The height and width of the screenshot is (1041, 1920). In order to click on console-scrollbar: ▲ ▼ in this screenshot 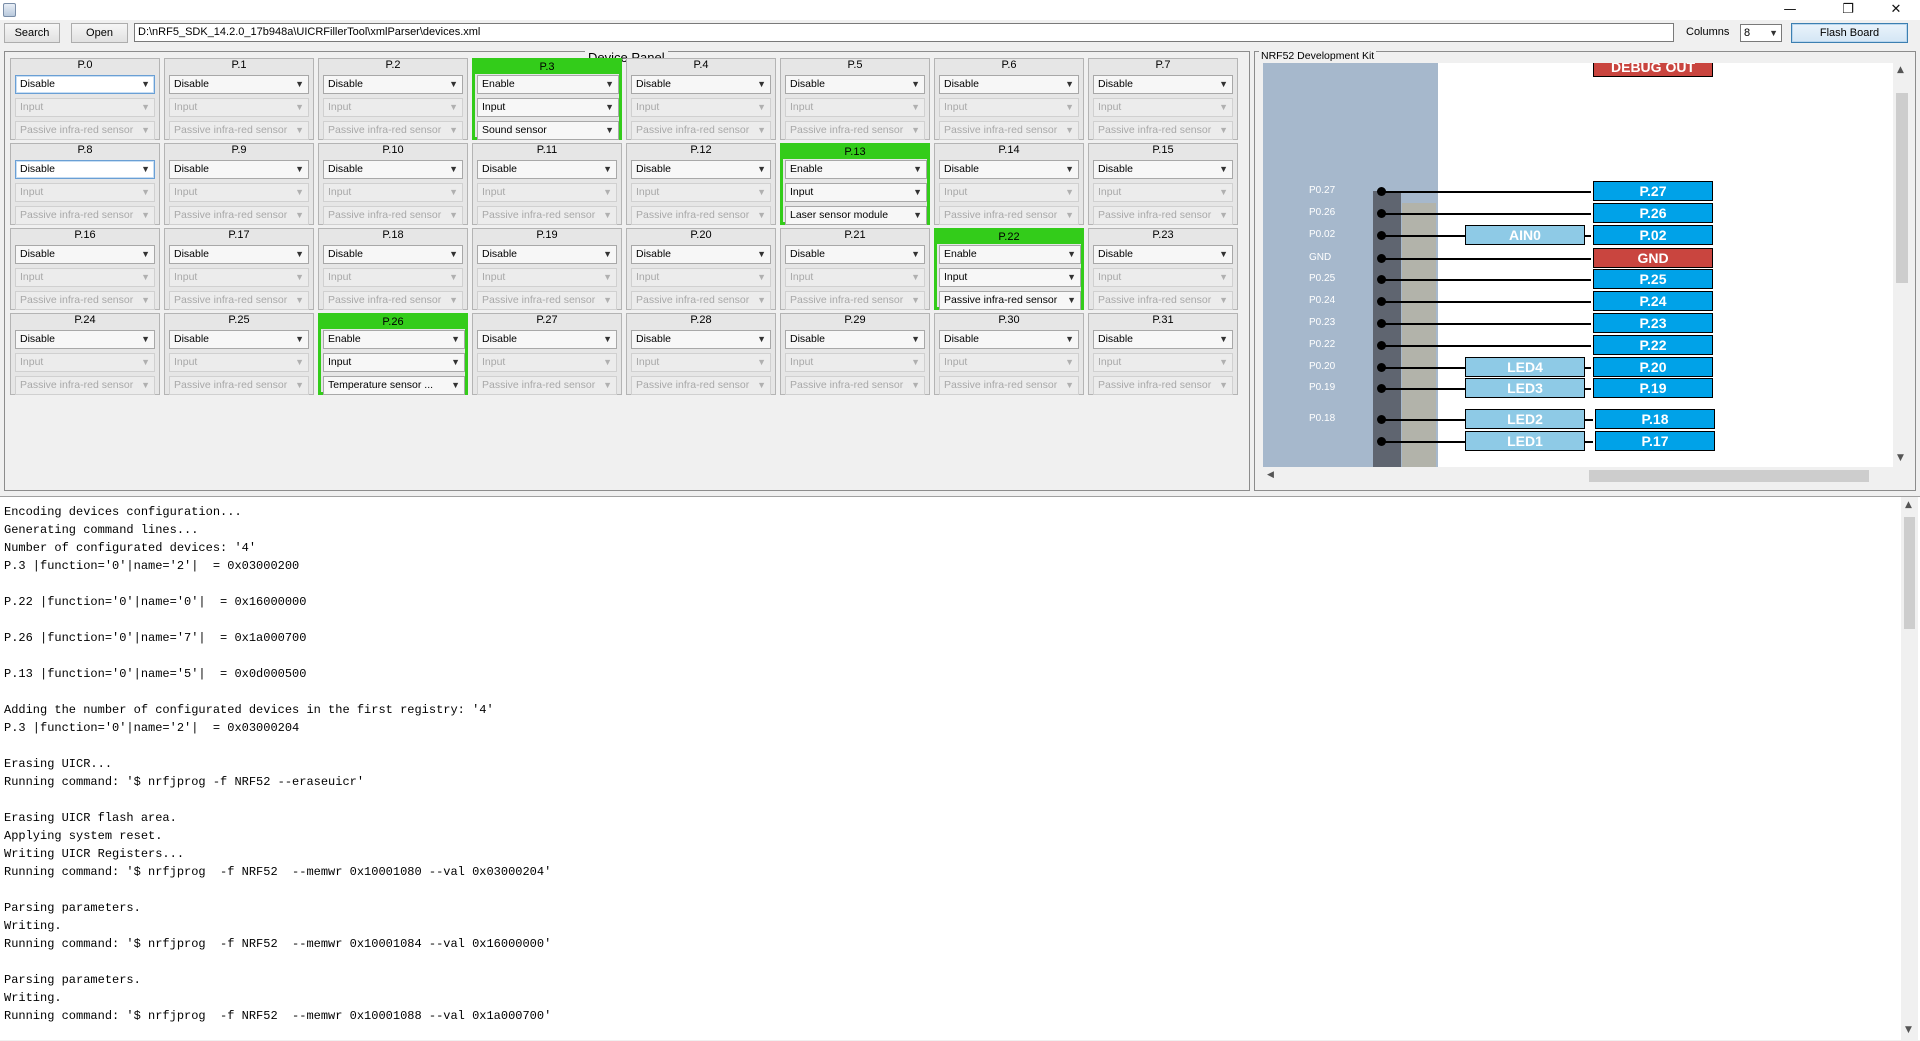, I will do `click(1909, 769)`.